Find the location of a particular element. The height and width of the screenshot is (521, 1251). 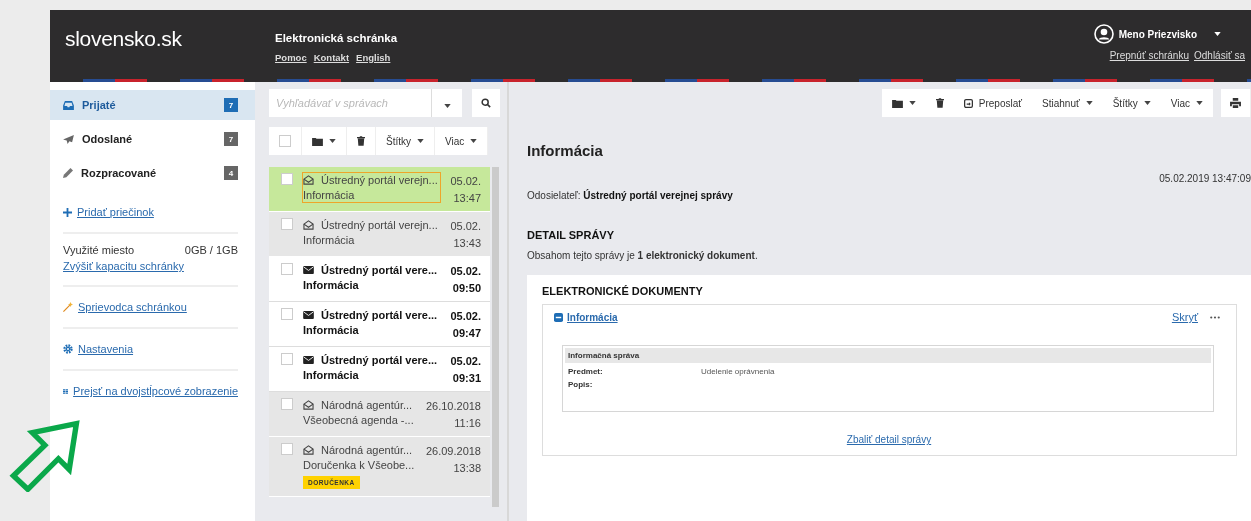

inbox-icon is located at coordinates (68, 105).